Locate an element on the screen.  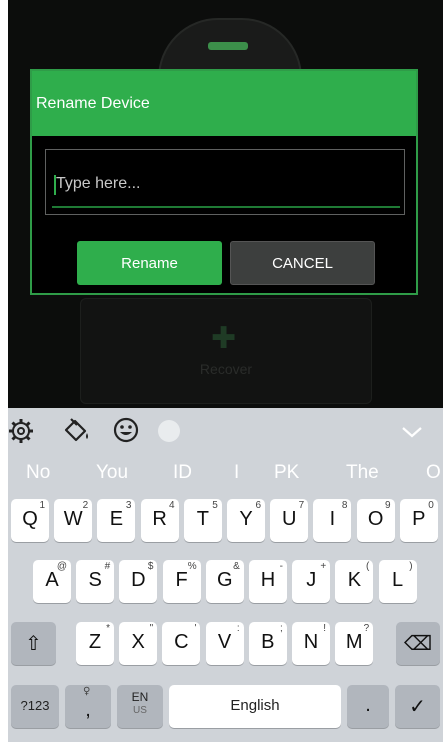
space-key-label: English is located at coordinates (255, 705).